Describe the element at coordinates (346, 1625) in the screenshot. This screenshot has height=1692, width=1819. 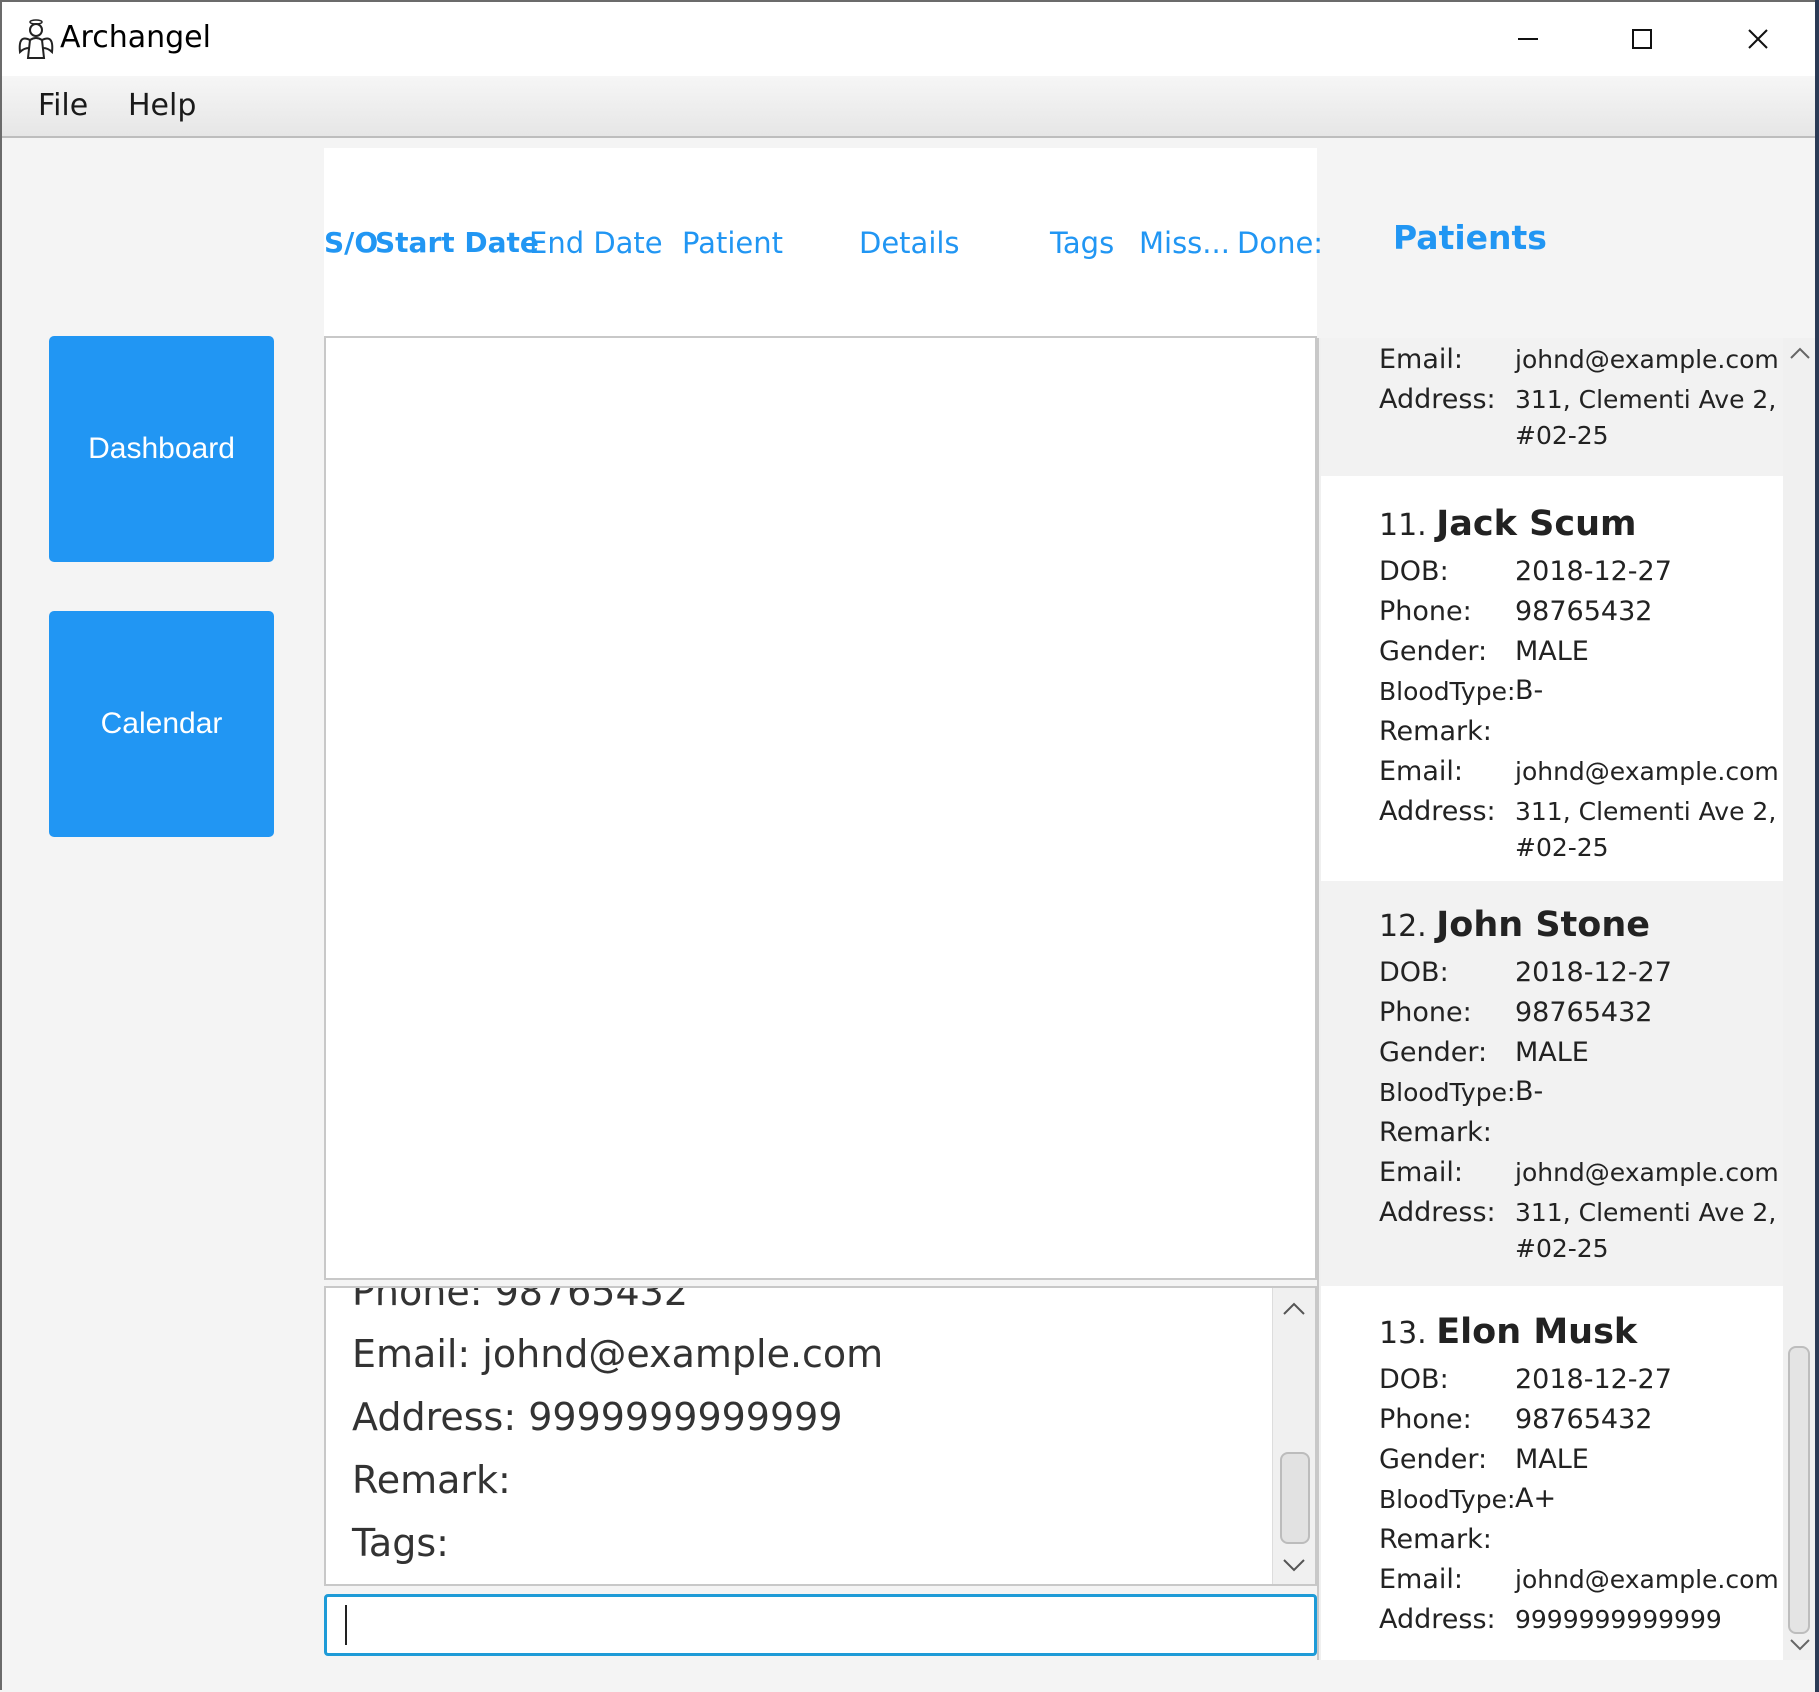
I see `text-caret` at that location.